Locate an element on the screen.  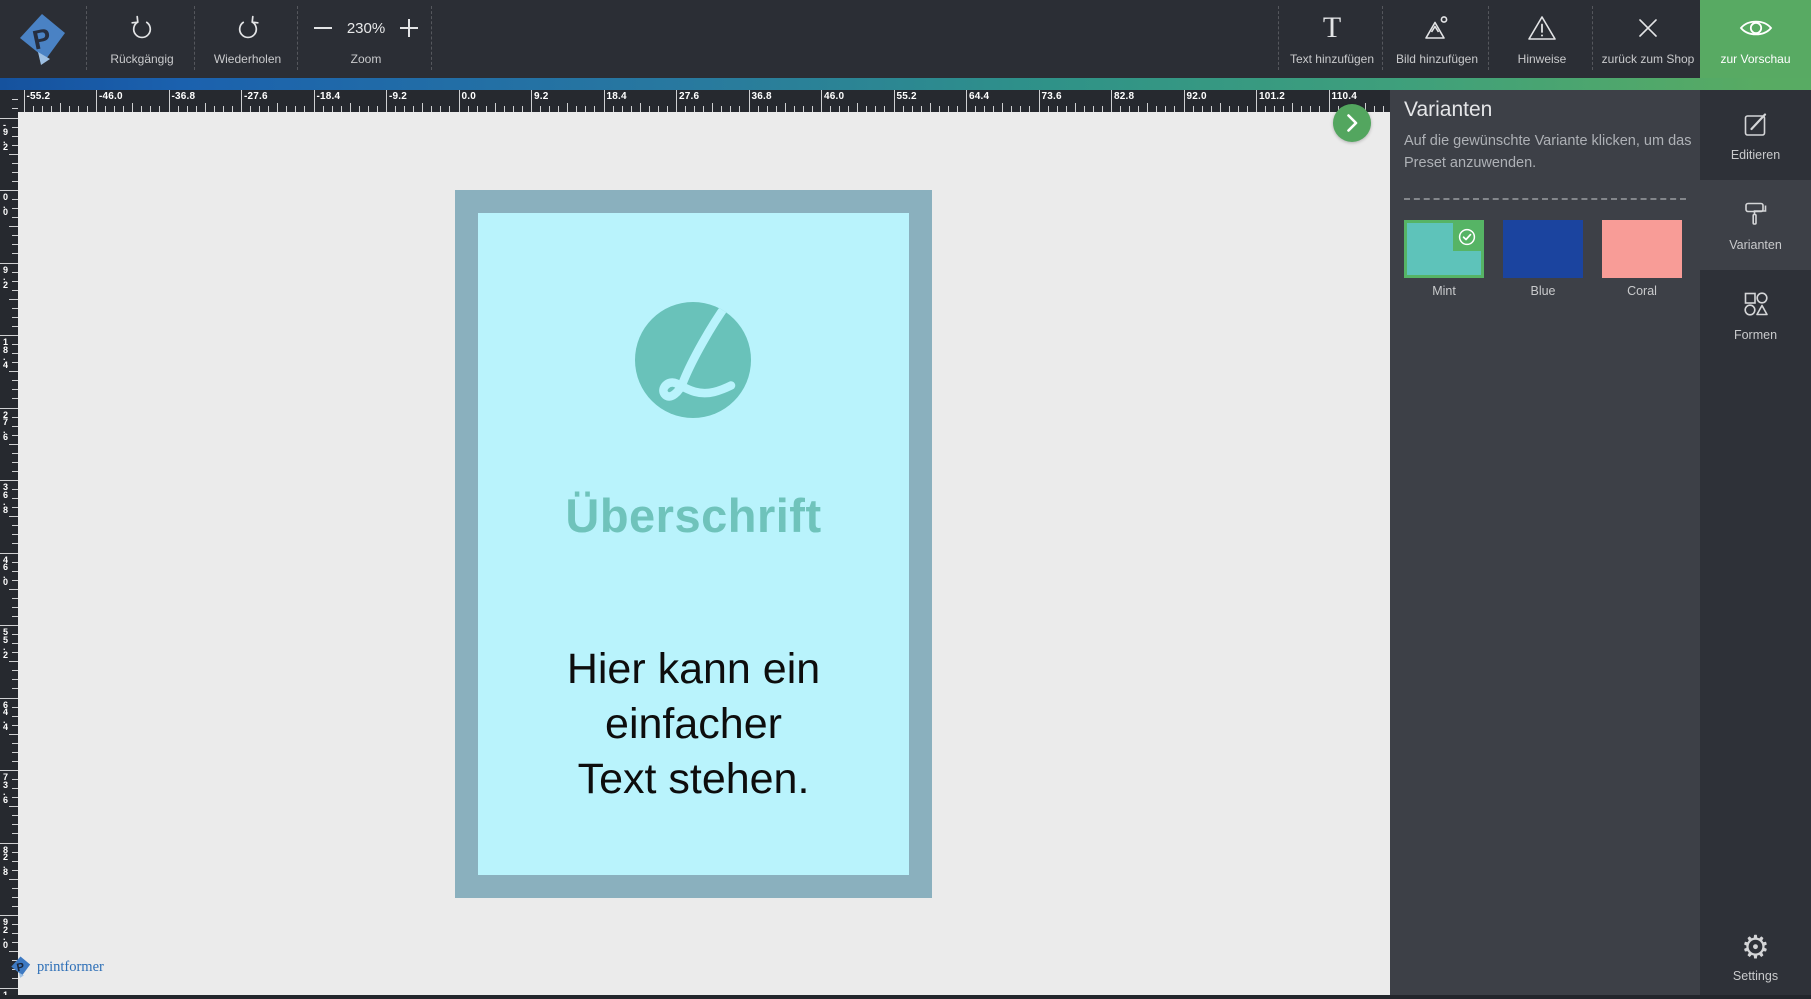
variant-label: Mint is located at coordinates (1444, 291).